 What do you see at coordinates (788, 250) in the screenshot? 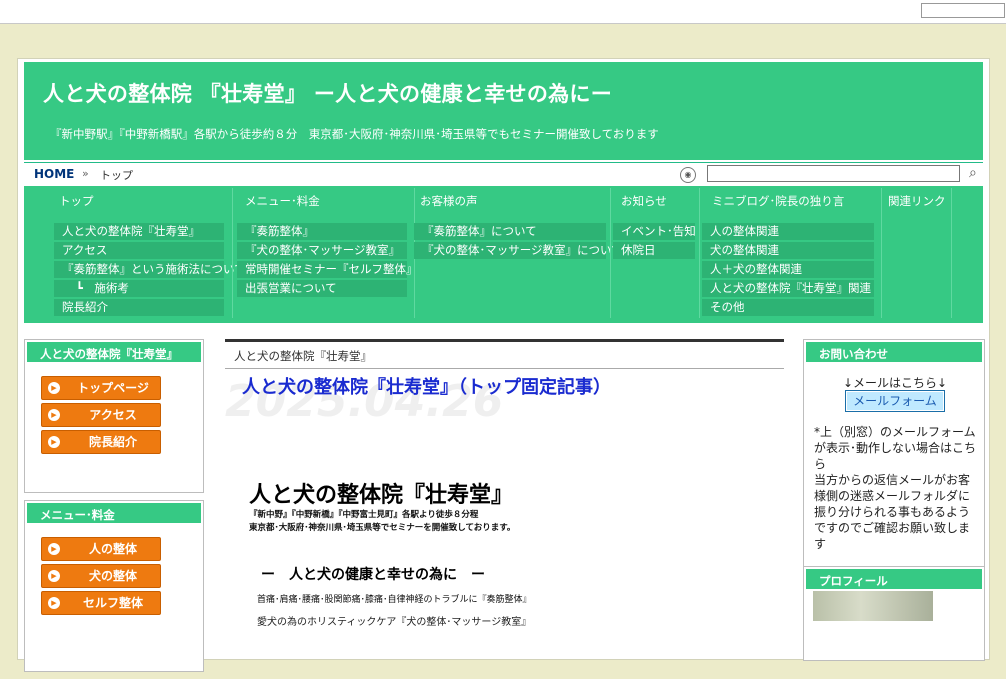
I see `nav-item: 犬の整体関連` at bounding box center [788, 250].